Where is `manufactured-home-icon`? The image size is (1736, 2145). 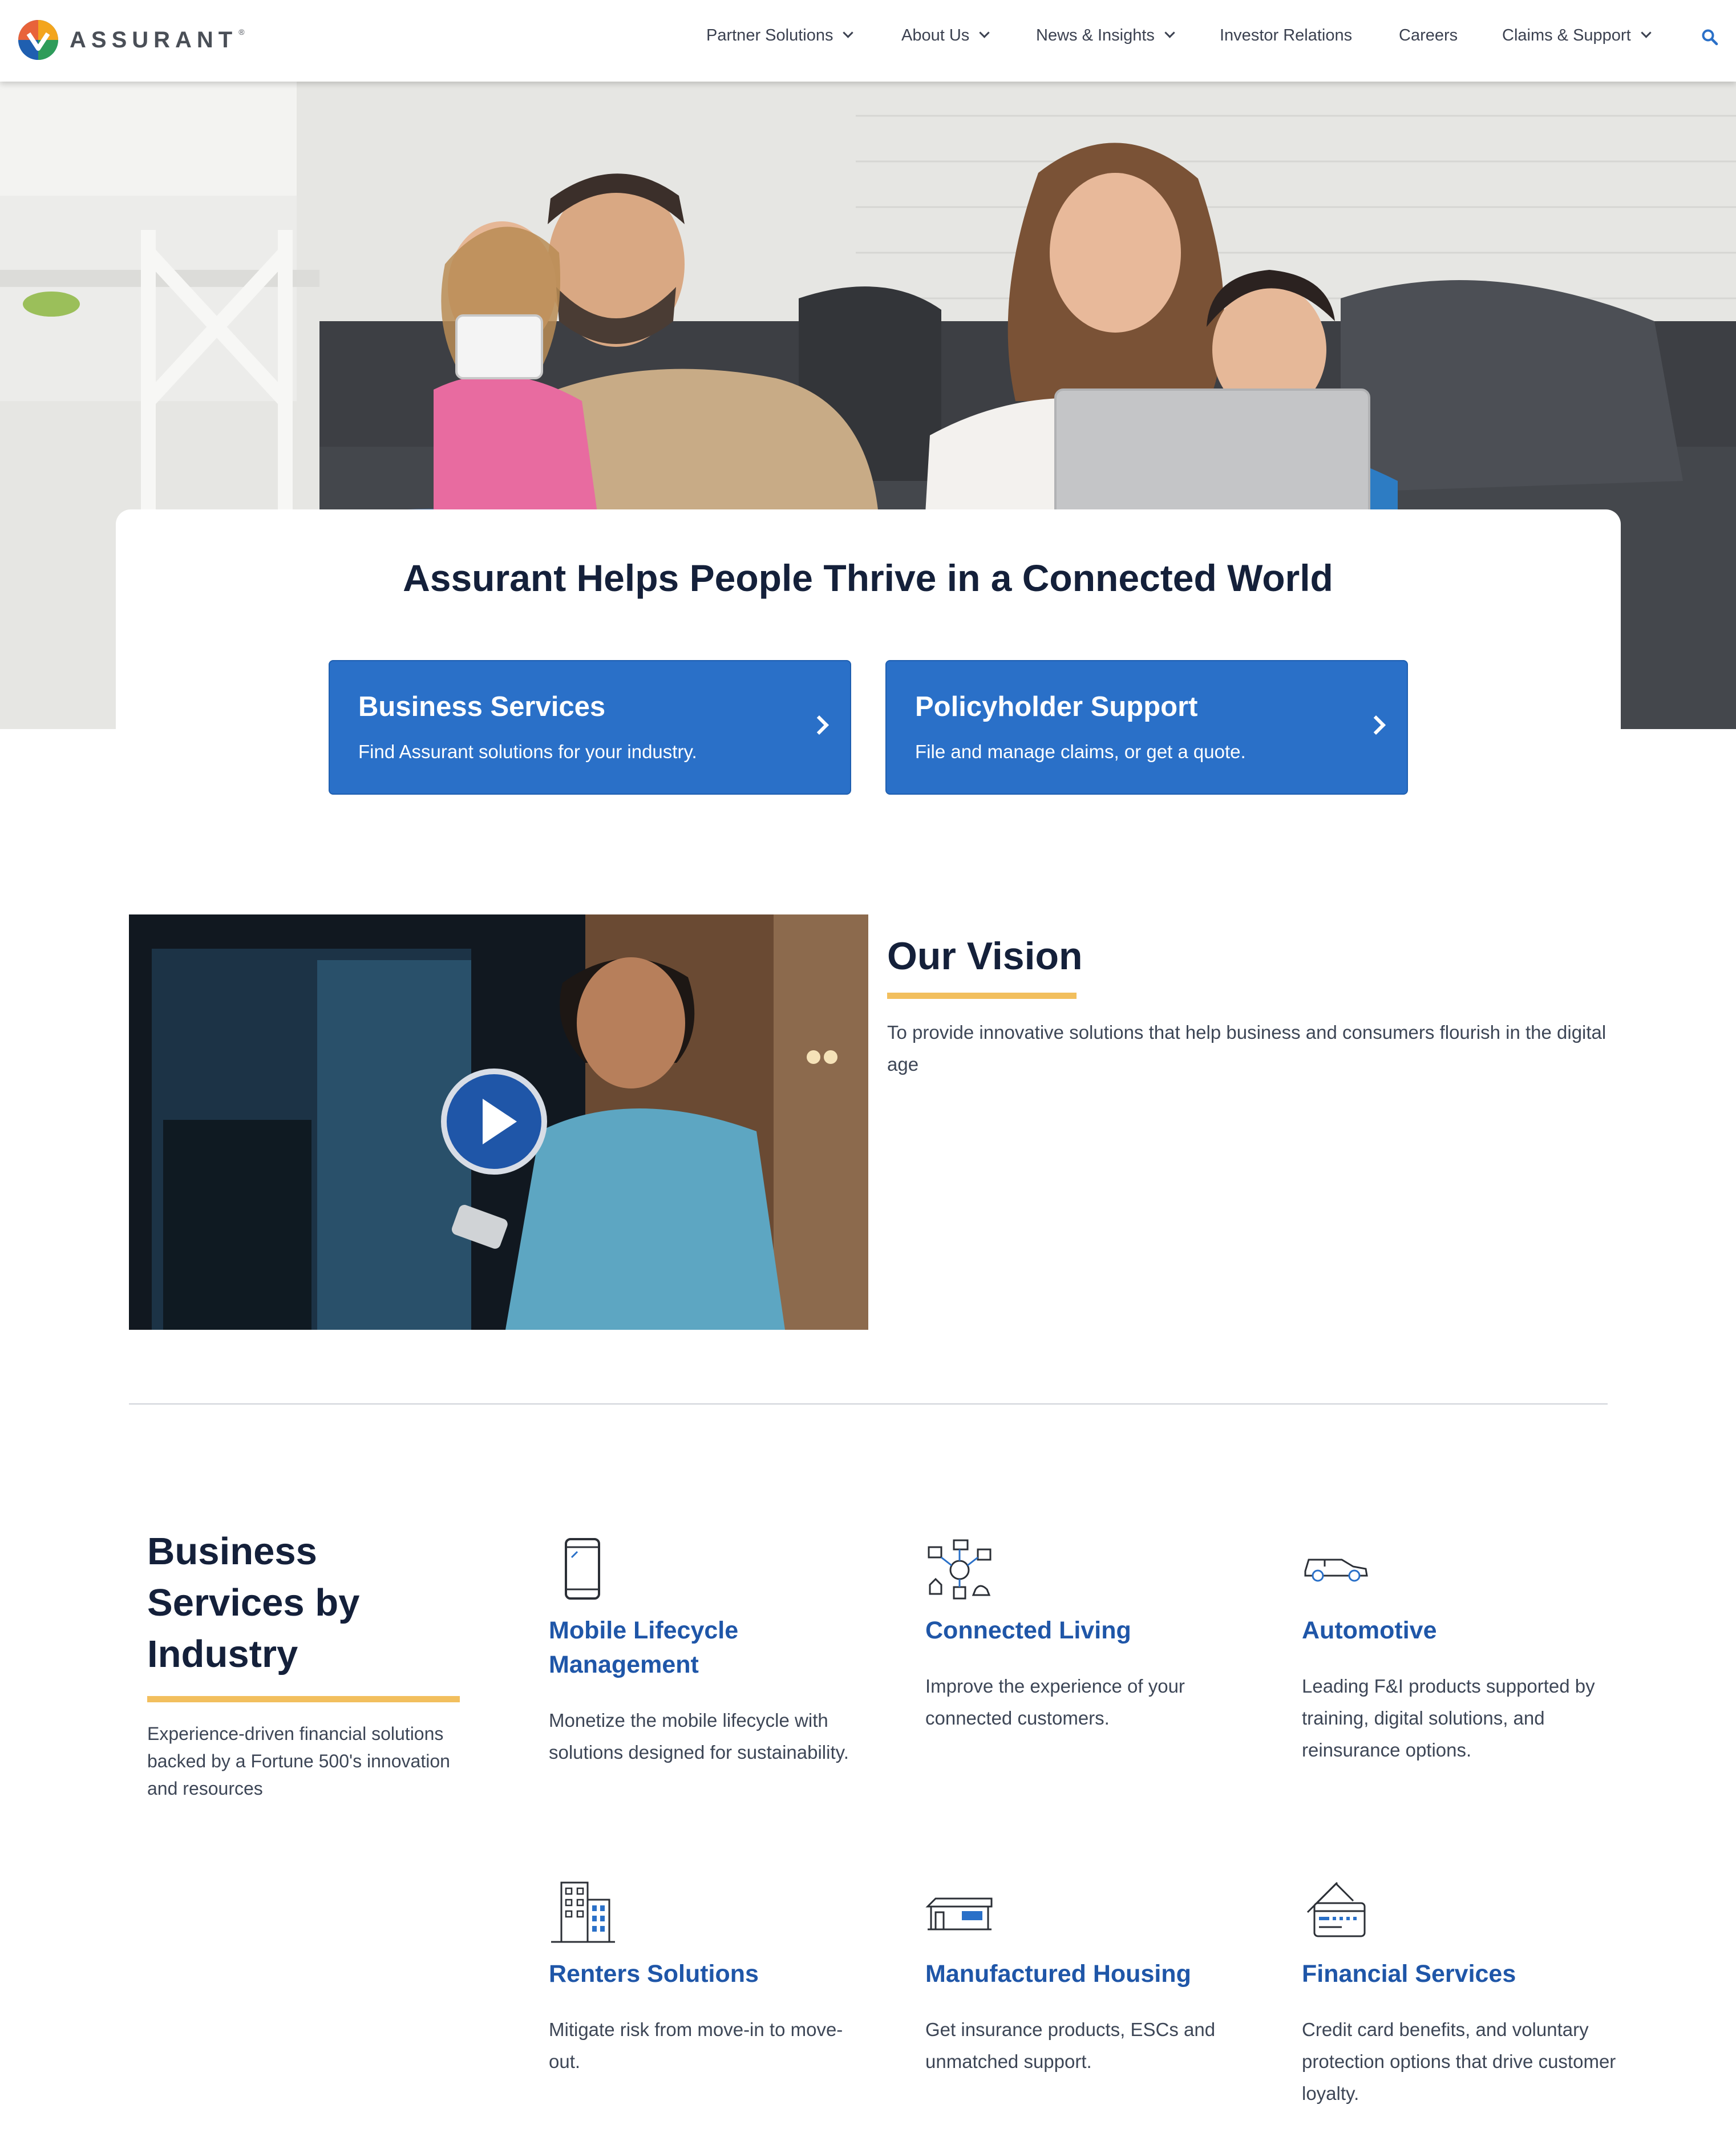 manufactured-home-icon is located at coordinates (959, 1913).